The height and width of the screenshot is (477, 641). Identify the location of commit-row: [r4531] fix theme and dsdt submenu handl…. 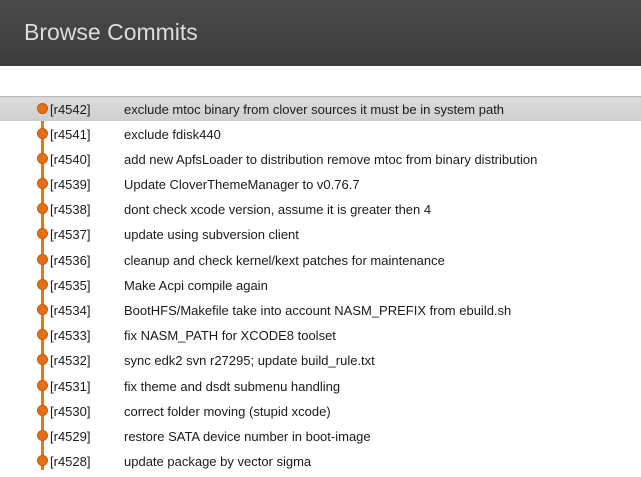
(320, 385).